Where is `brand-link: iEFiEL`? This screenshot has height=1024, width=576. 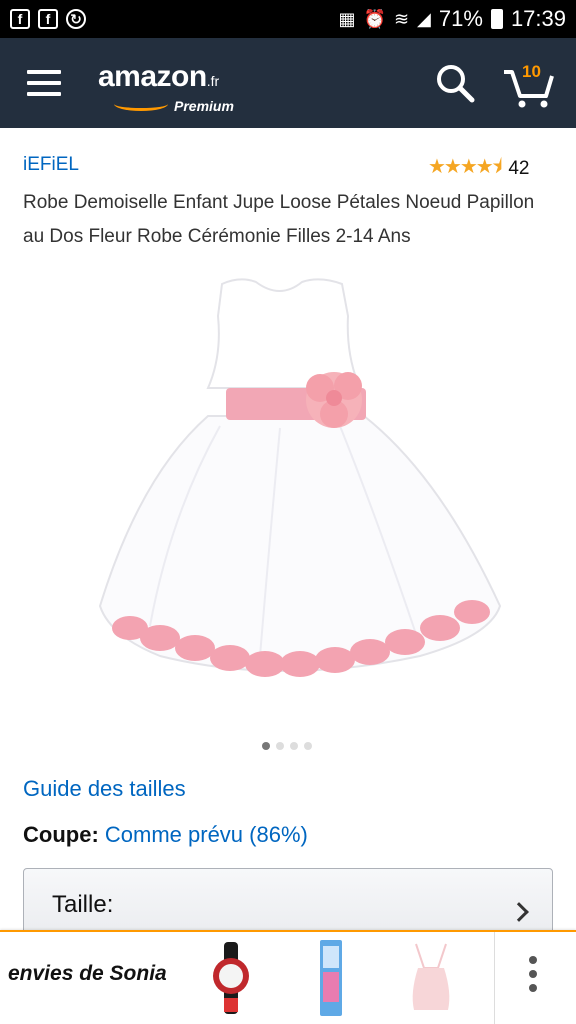 brand-link: iEFiEL is located at coordinates (51, 165).